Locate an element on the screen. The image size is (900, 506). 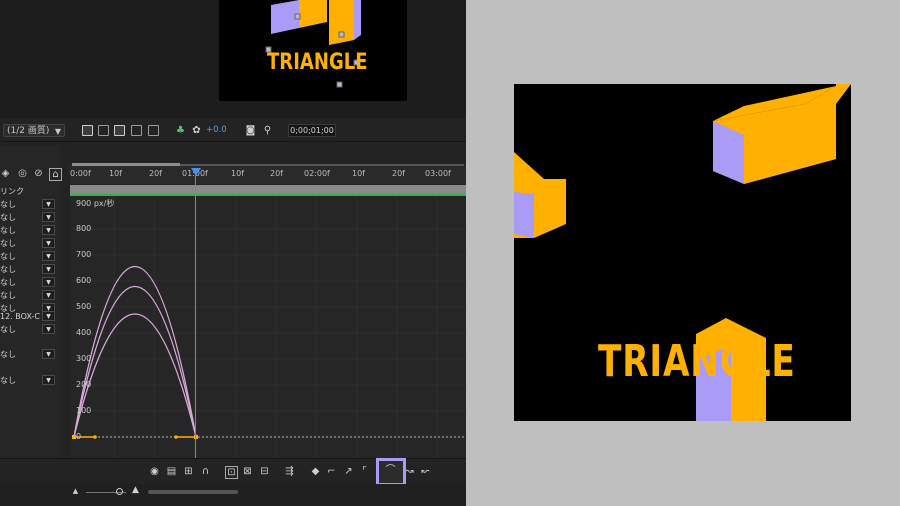
fast-preview-icon is located at coordinates (87, 130).